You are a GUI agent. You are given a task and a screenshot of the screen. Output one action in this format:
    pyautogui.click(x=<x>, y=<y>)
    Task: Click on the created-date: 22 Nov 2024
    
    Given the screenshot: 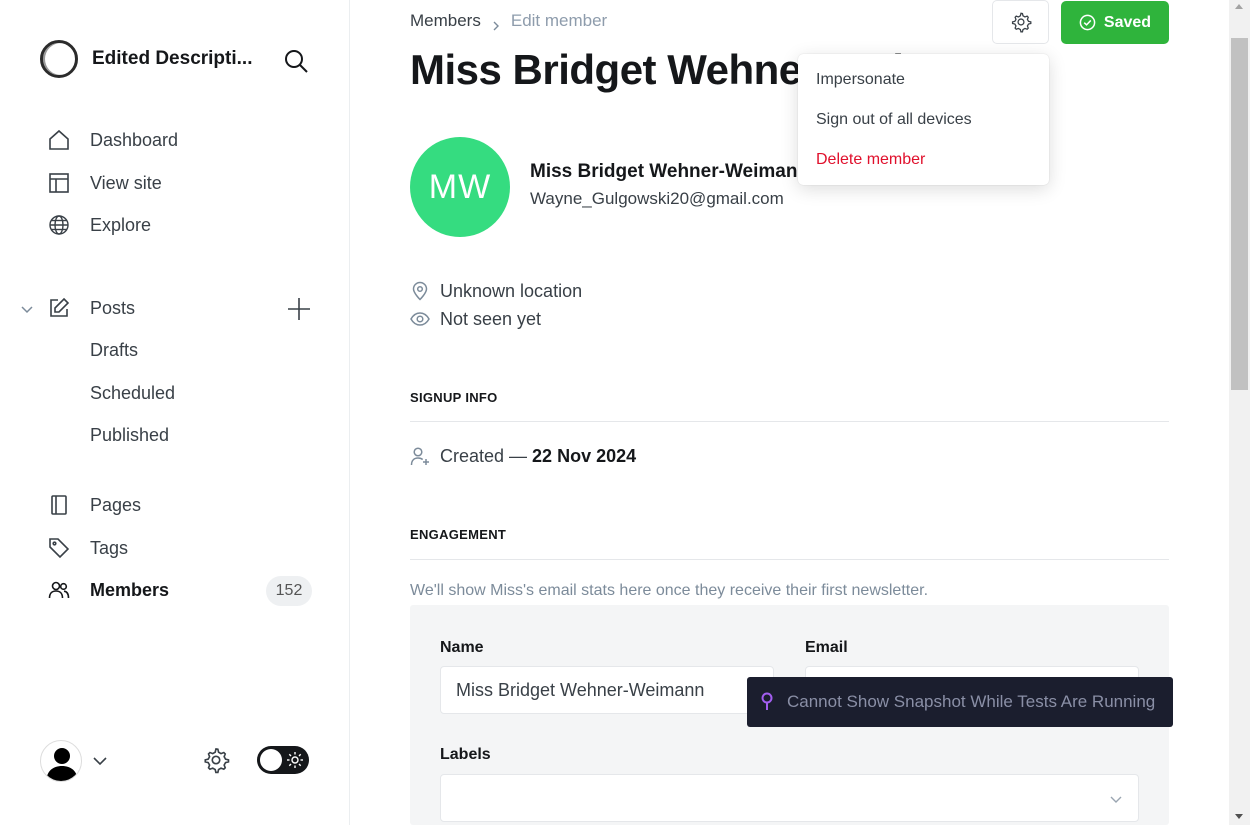 What is the action you would take?
    pyautogui.click(x=584, y=455)
    